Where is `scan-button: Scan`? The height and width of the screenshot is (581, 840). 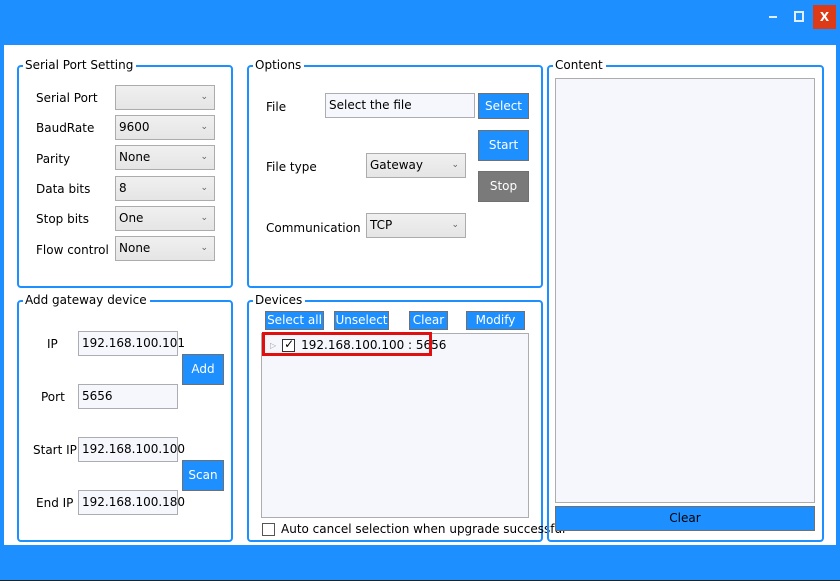 scan-button: Scan is located at coordinates (203, 475).